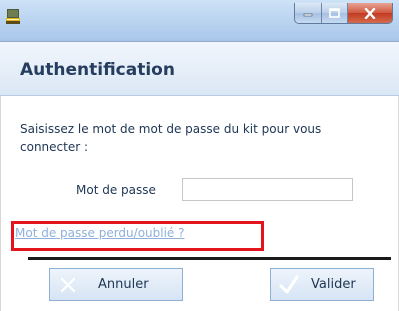 The height and width of the screenshot is (311, 399). I want to click on divider, so click(209, 258).